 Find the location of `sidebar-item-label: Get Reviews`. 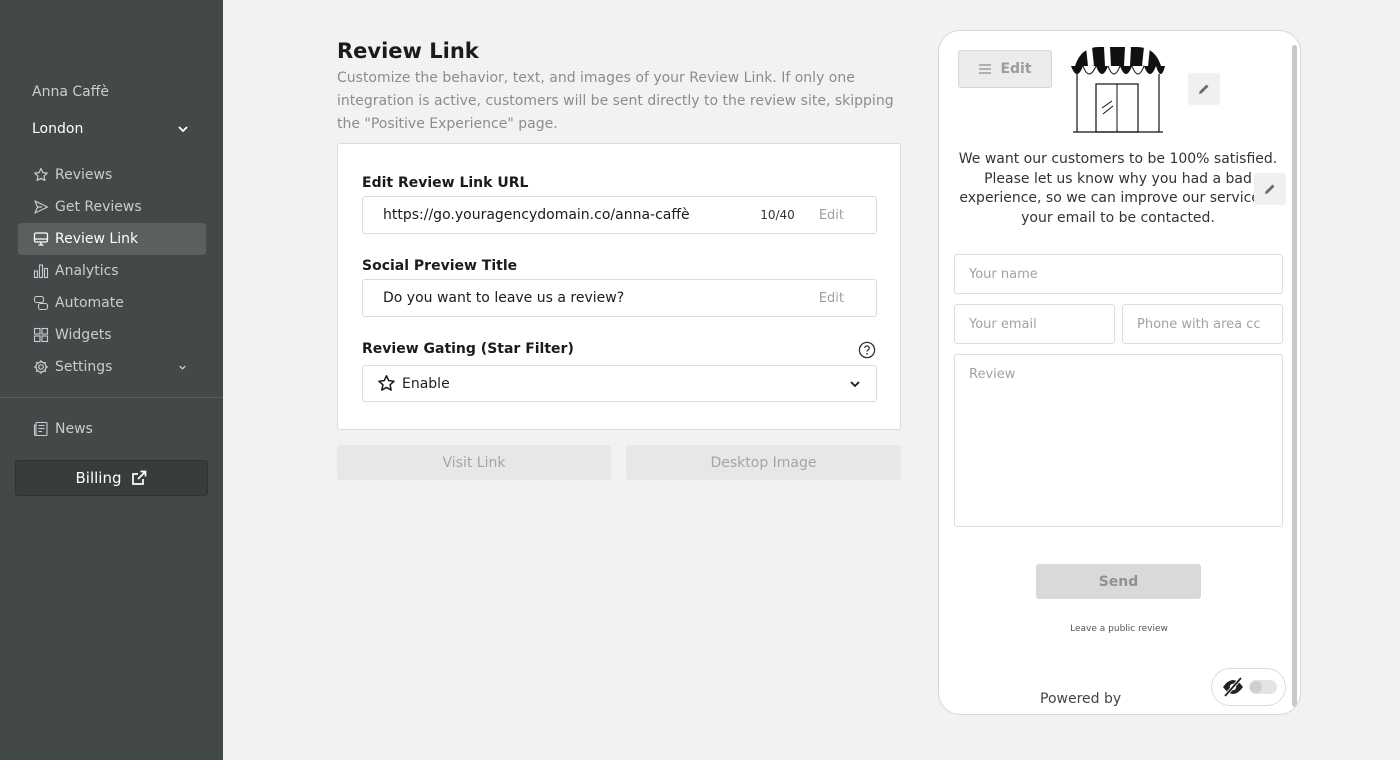

sidebar-item-label: Get Reviews is located at coordinates (98, 207).